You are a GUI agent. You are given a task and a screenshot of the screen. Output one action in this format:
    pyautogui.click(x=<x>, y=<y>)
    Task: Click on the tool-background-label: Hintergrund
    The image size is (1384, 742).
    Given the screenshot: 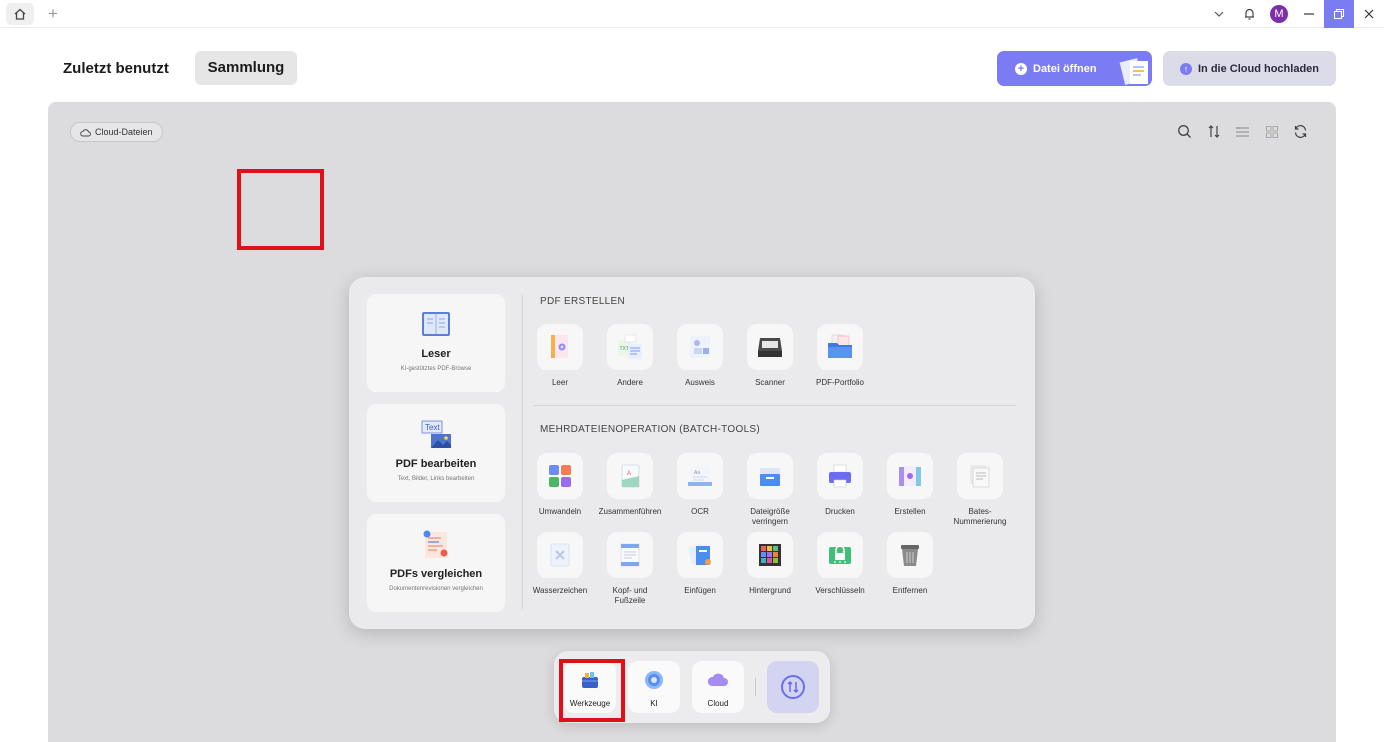 What is the action you would take?
    pyautogui.click(x=770, y=590)
    